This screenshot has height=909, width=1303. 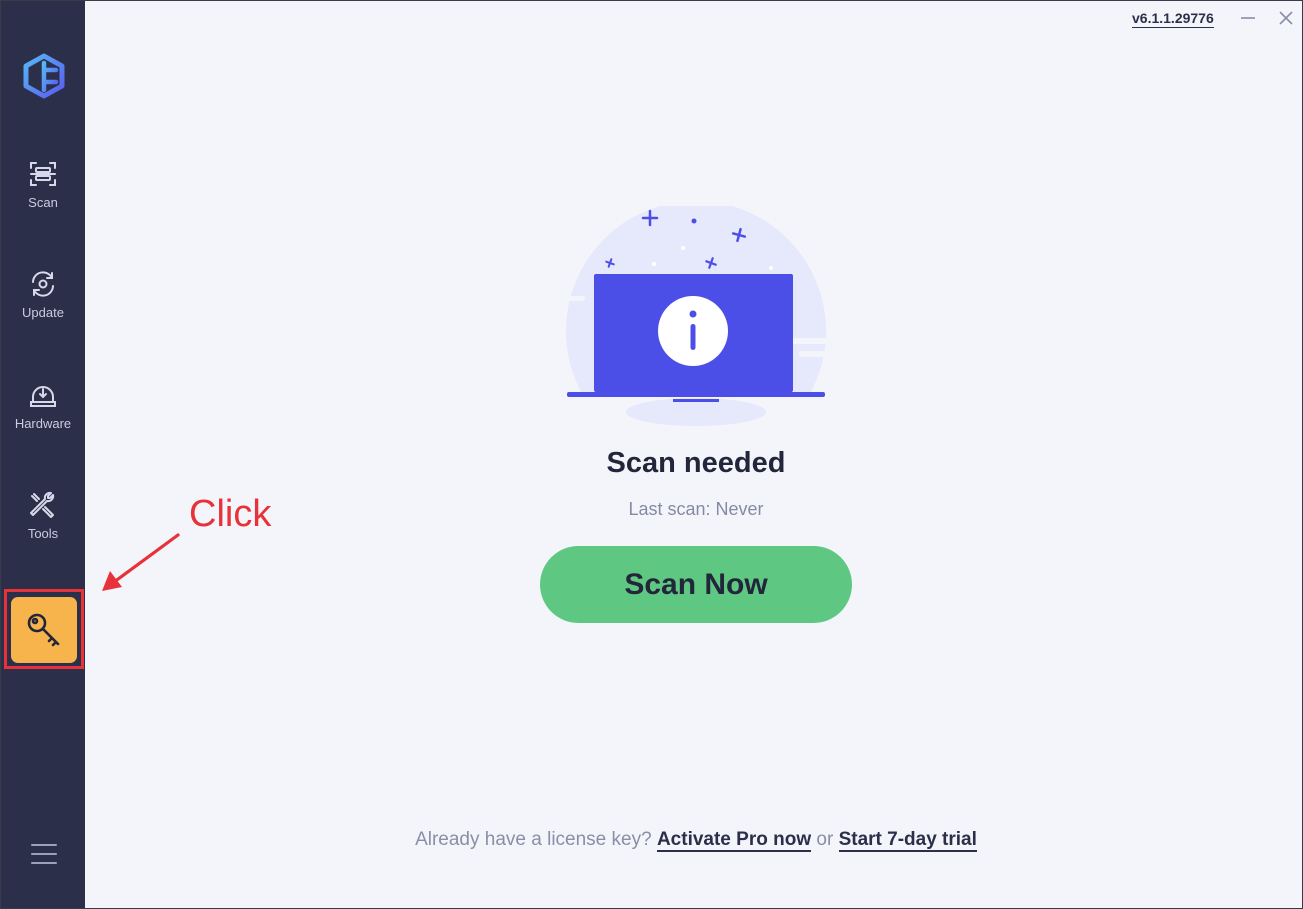 What do you see at coordinates (44, 76) in the screenshot?
I see `app-logo-icon` at bounding box center [44, 76].